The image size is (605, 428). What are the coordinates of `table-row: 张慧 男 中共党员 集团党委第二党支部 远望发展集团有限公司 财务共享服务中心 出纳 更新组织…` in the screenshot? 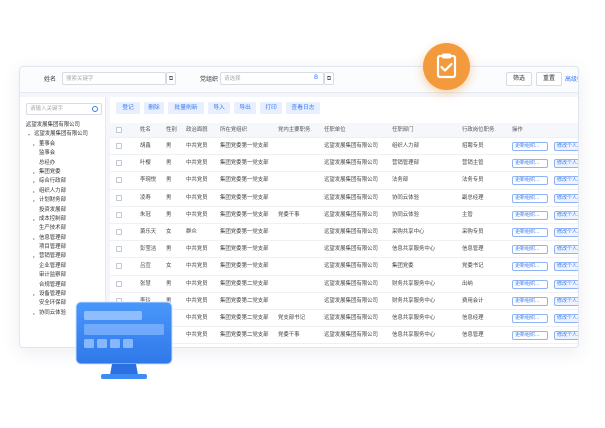 It's located at (344, 284).